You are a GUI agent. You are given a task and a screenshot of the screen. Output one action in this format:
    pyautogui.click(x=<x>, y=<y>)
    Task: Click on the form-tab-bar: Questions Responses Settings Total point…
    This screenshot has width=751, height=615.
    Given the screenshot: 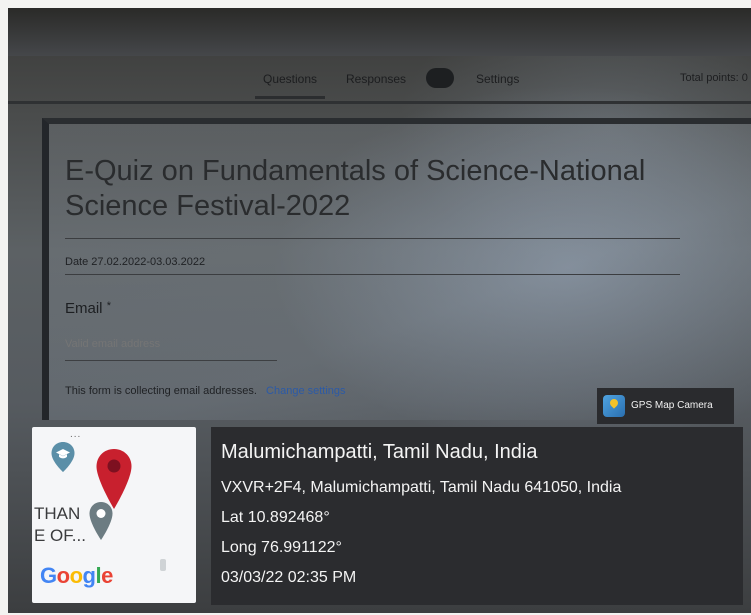 What is the action you would take?
    pyautogui.click(x=379, y=80)
    